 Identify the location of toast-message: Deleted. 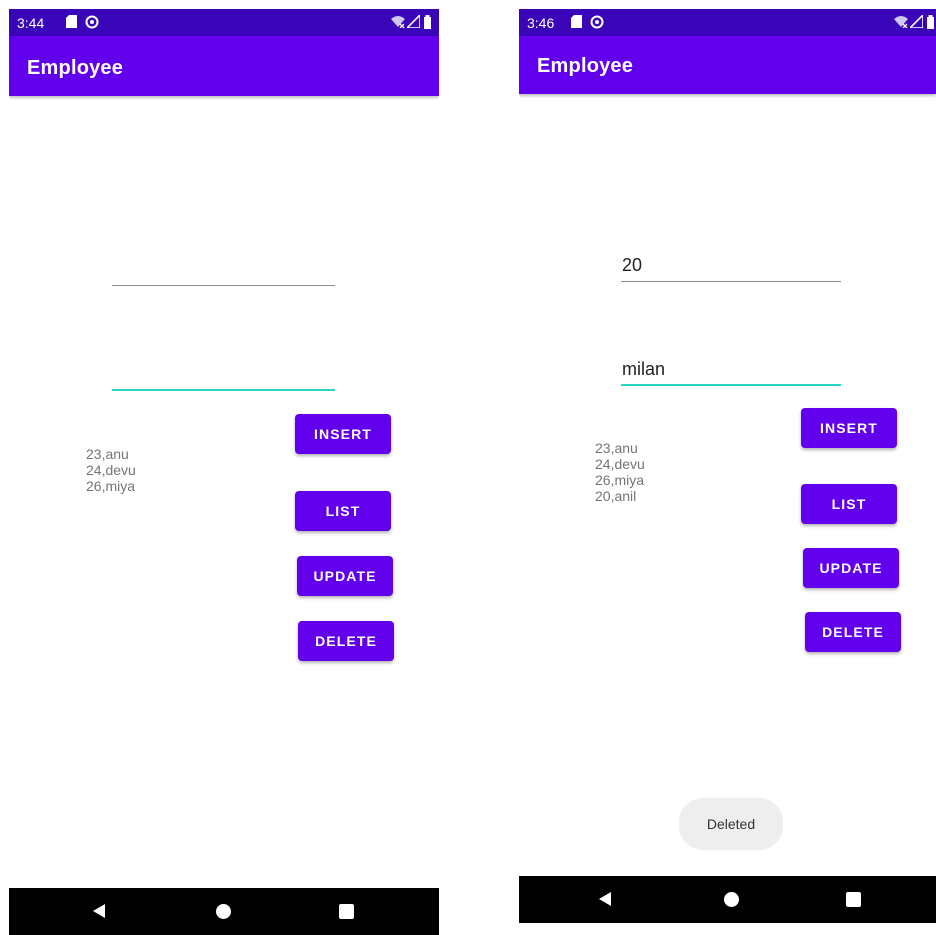
(731, 824).